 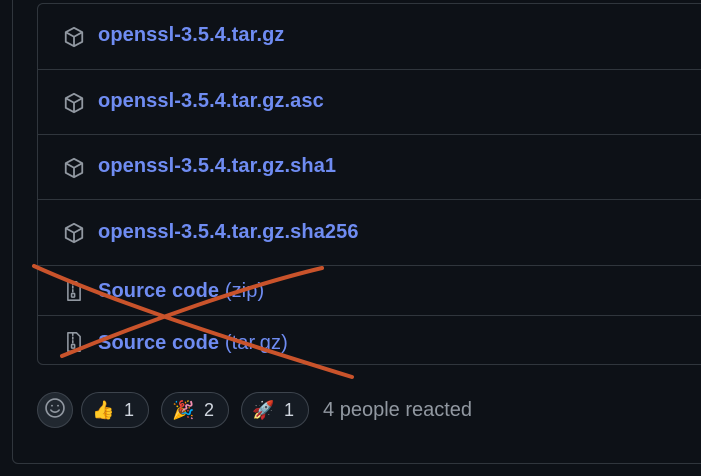 I want to click on smiley-icon, so click(x=55, y=410).